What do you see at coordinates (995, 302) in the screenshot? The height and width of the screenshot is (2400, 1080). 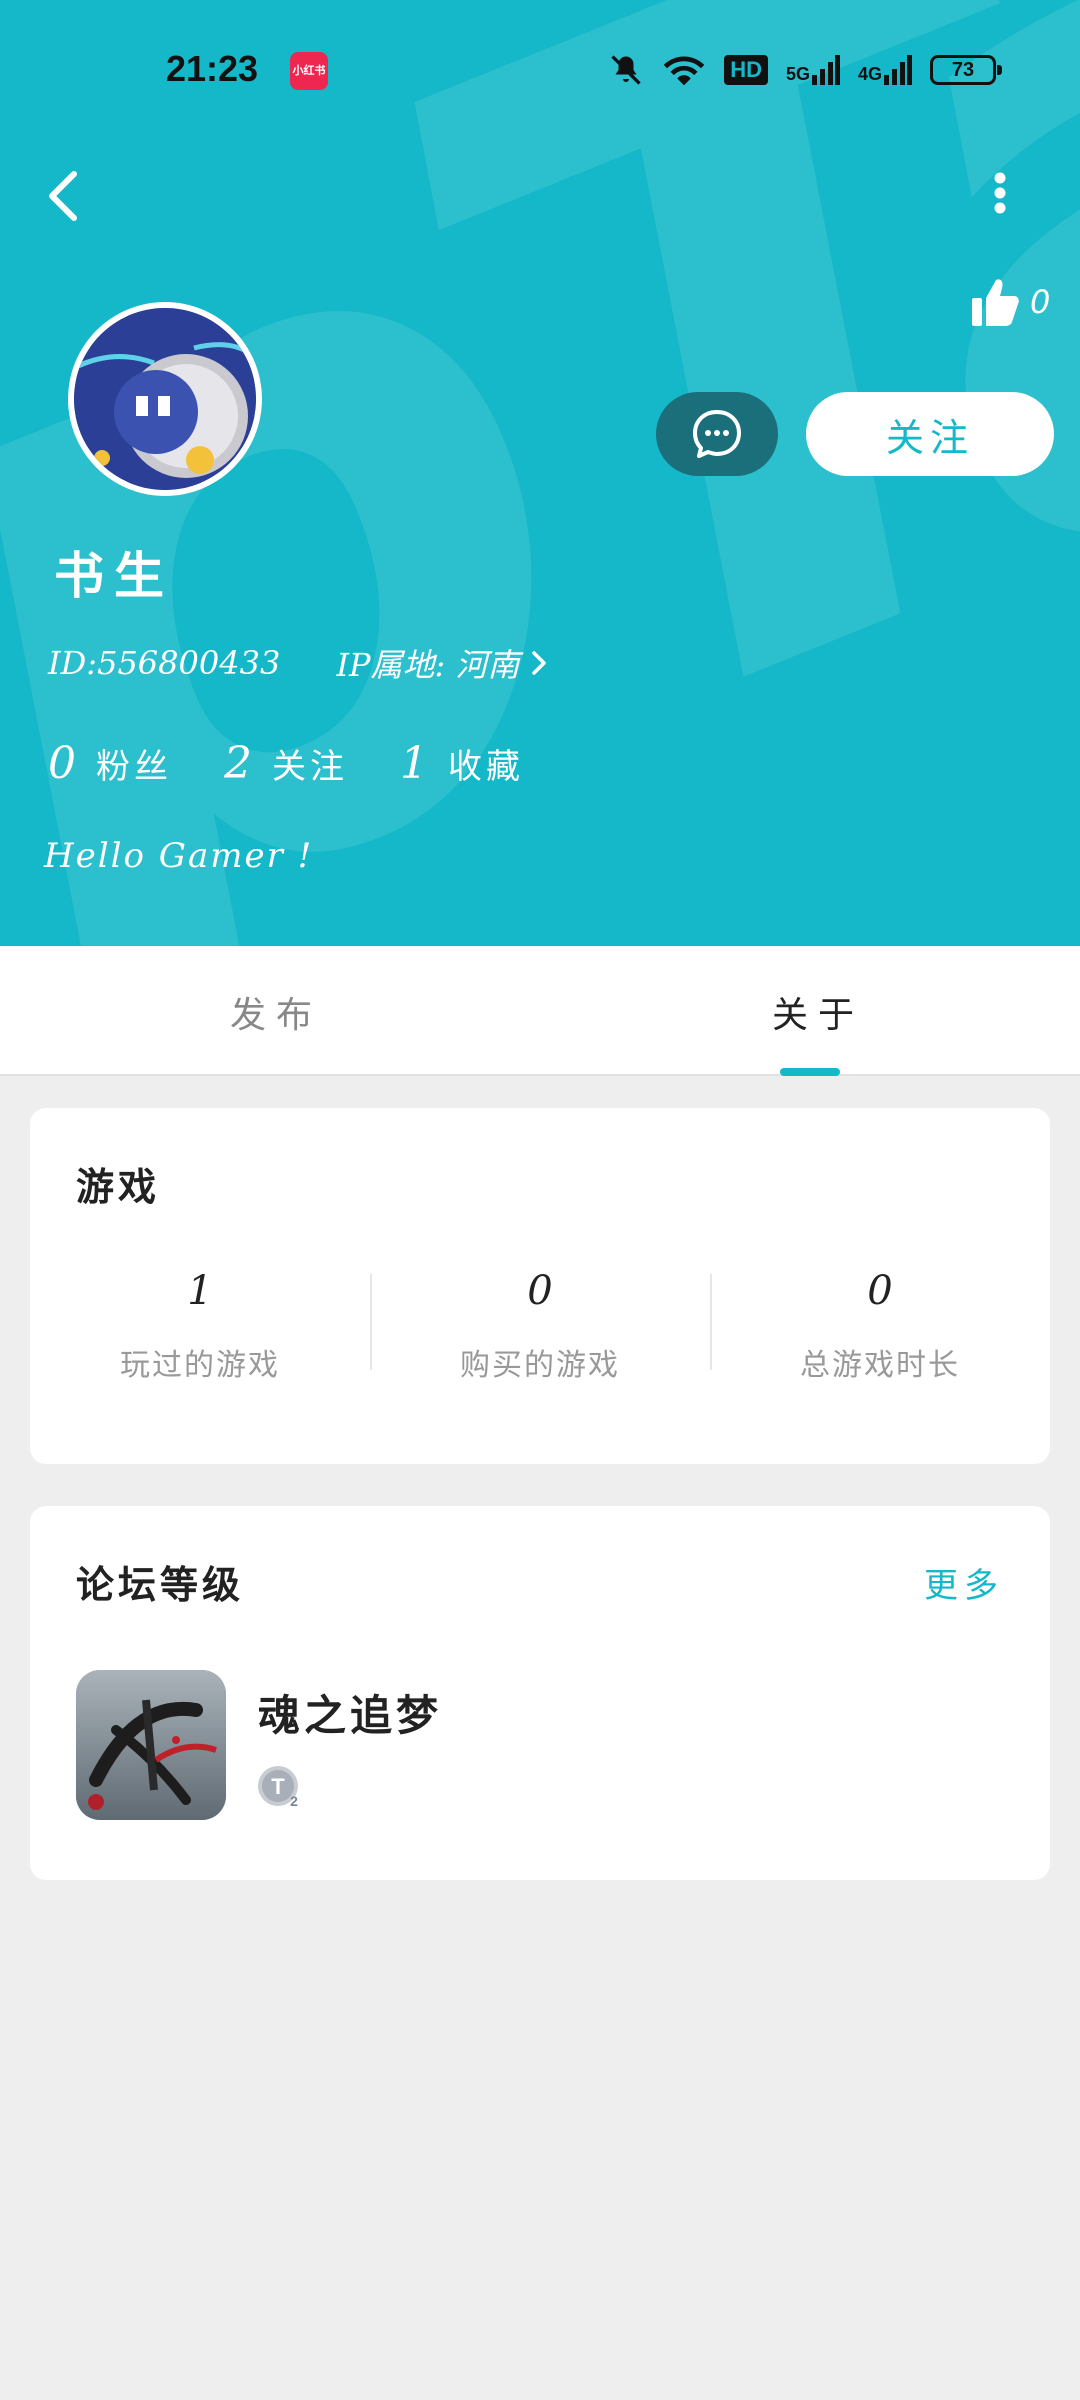 I see `thumbs-up-icon` at bounding box center [995, 302].